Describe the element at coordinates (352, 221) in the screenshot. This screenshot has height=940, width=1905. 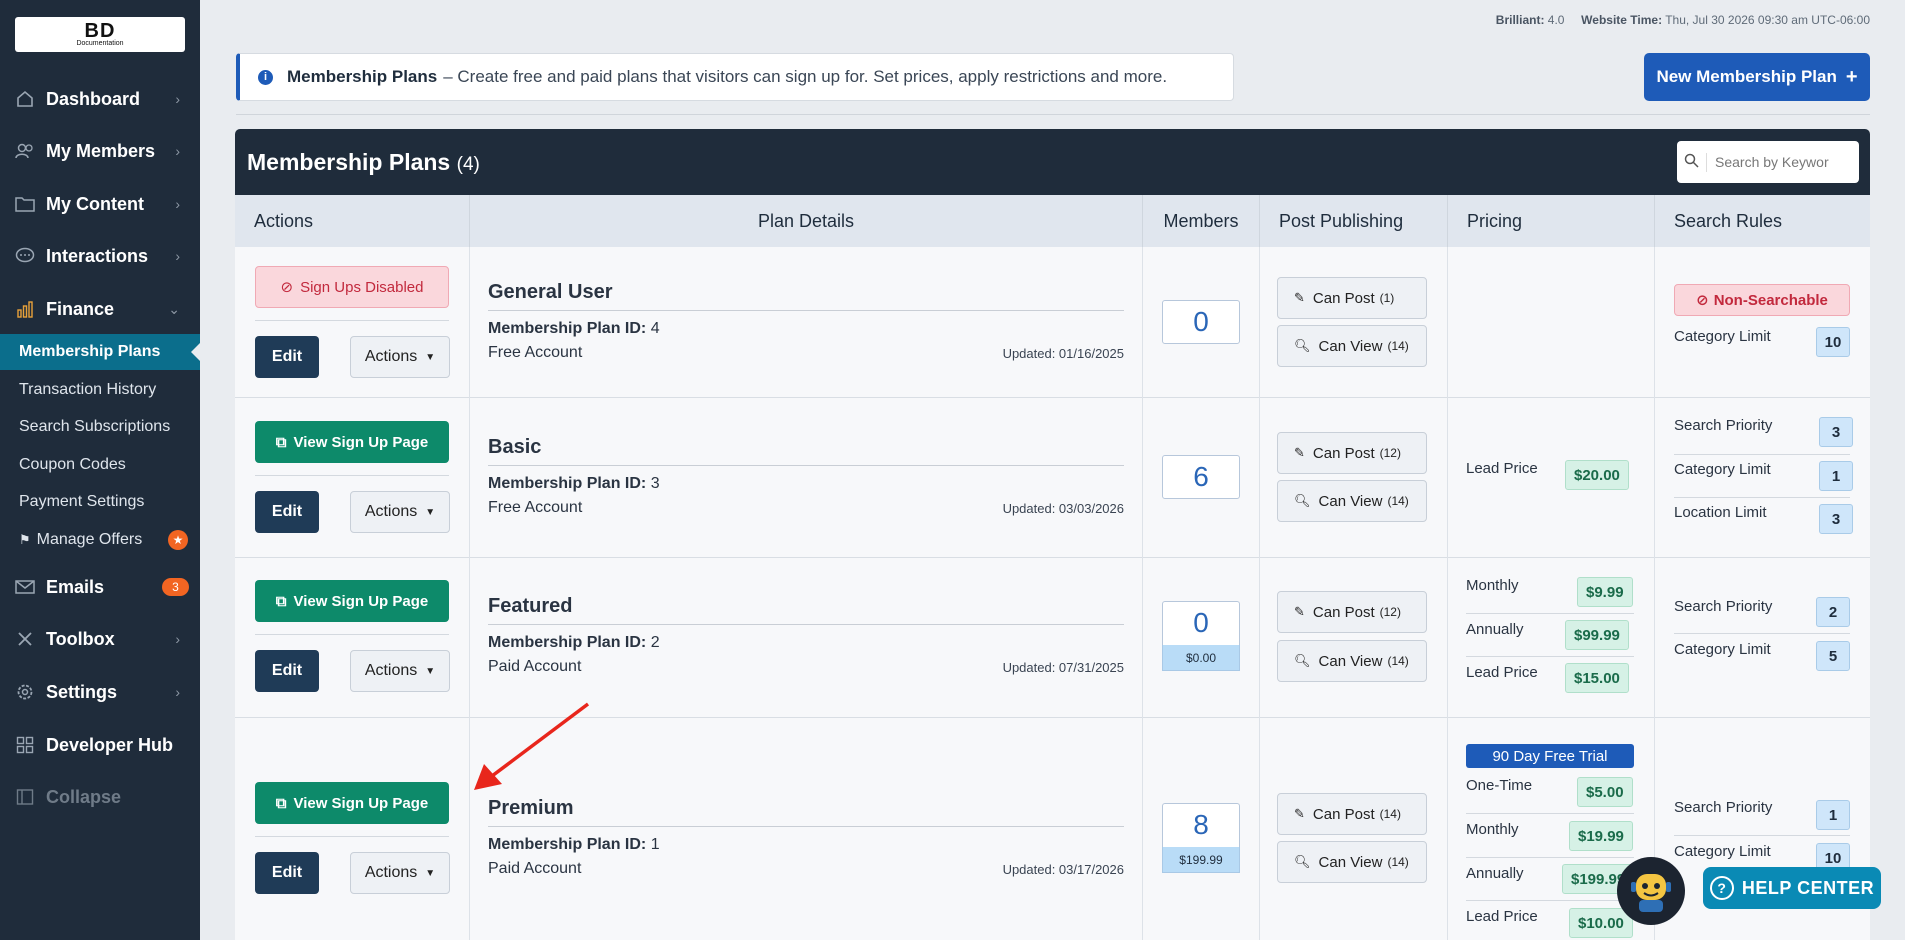
I see `col-actions: Actions` at that location.